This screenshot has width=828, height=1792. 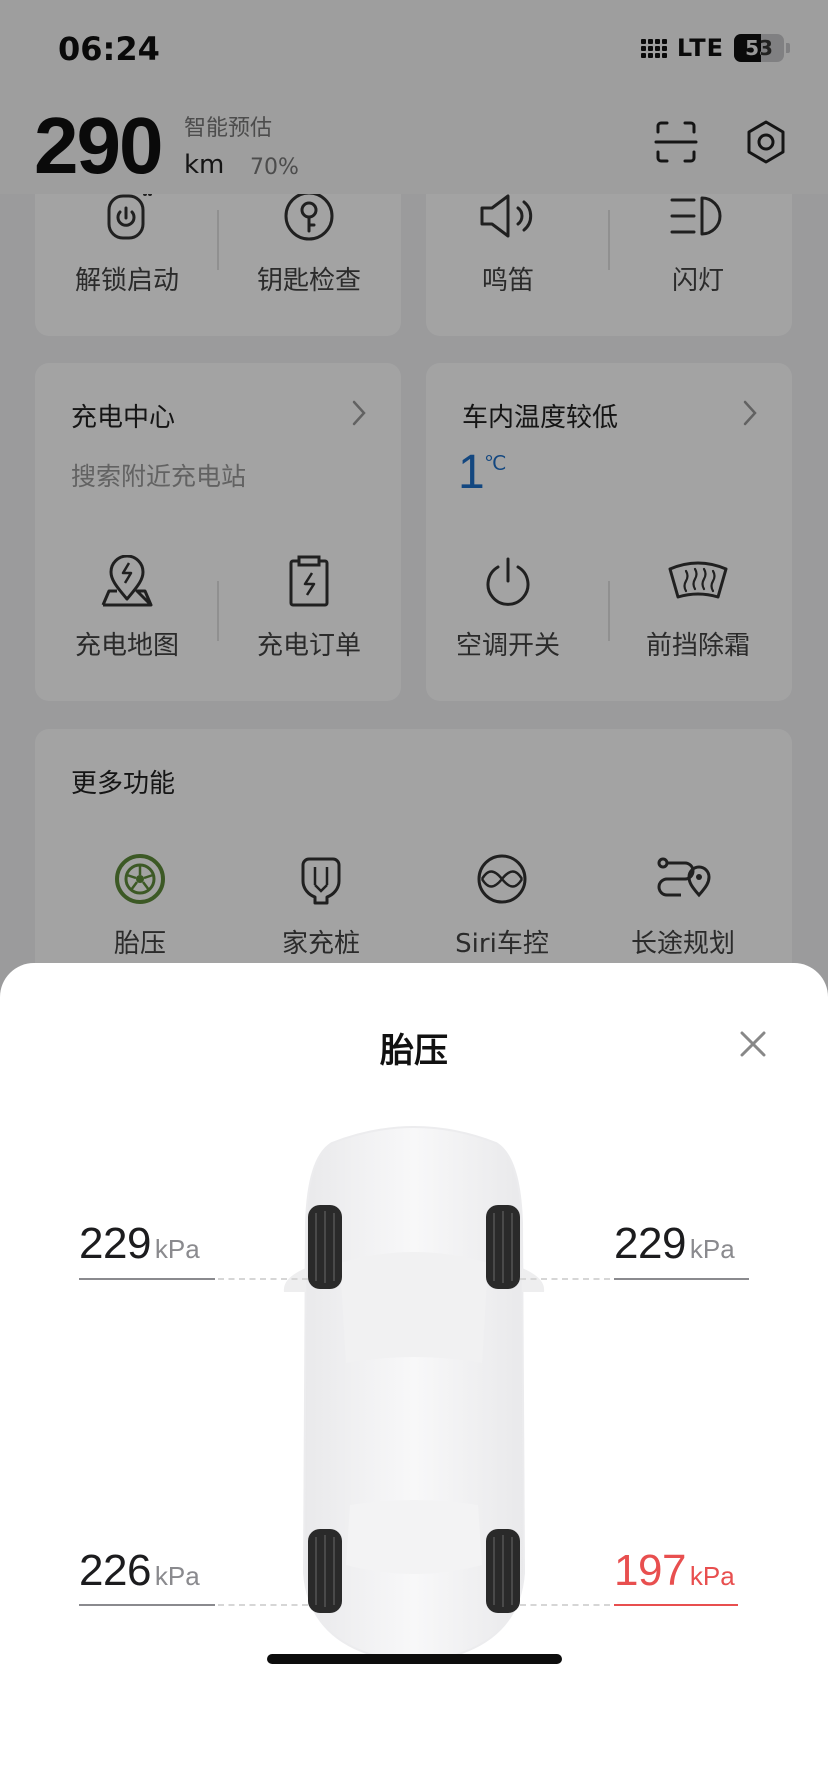 I want to click on tire-front-left, so click(x=325, y=1247).